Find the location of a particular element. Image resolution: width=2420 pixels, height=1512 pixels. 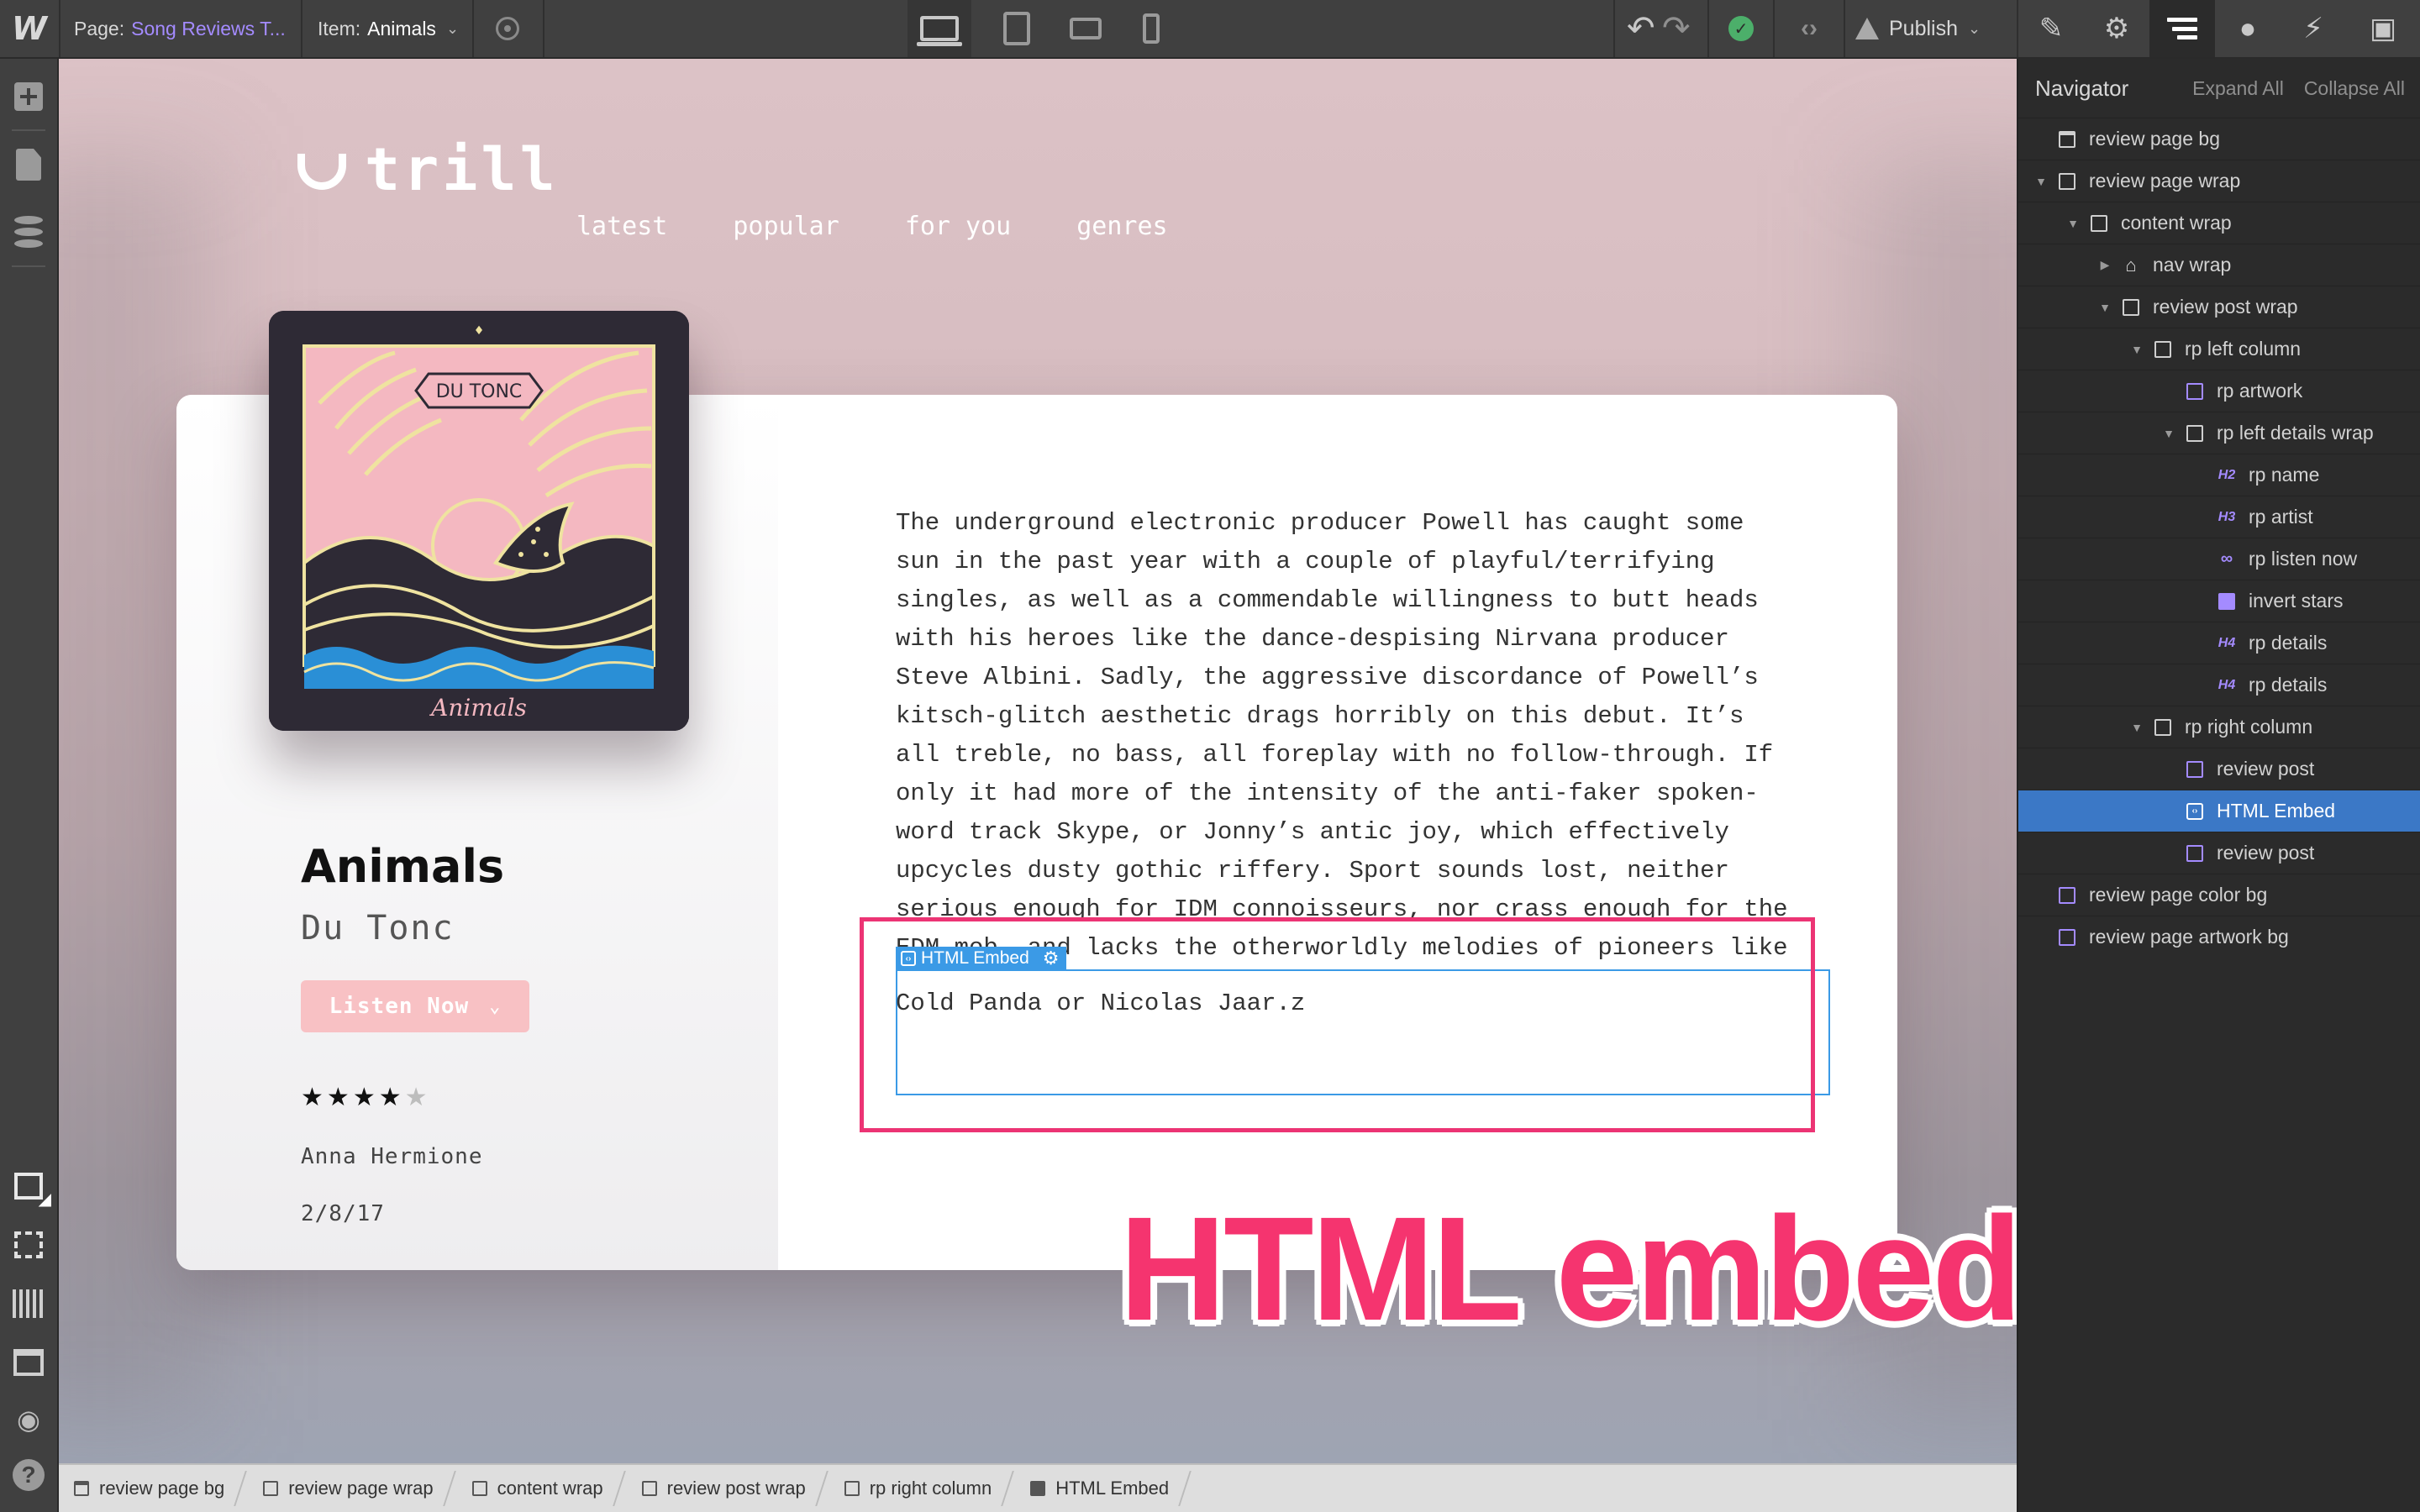

style-panel-tab: ✎ is located at coordinates (2051, 28).